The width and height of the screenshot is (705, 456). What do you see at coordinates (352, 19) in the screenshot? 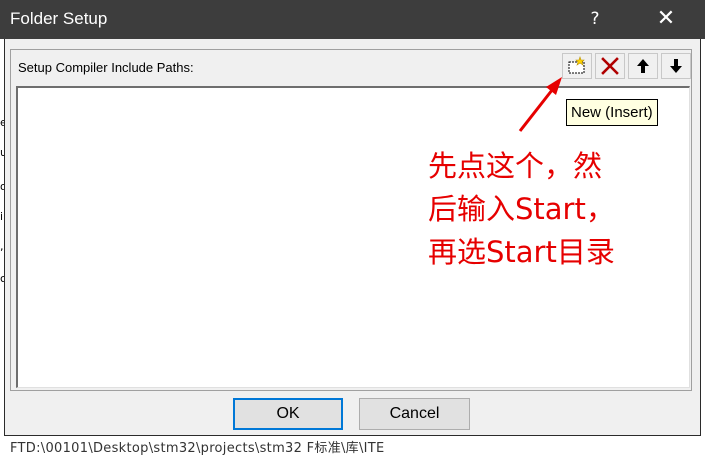
I see `title-bar: Folder Setup ? ✕` at bounding box center [352, 19].